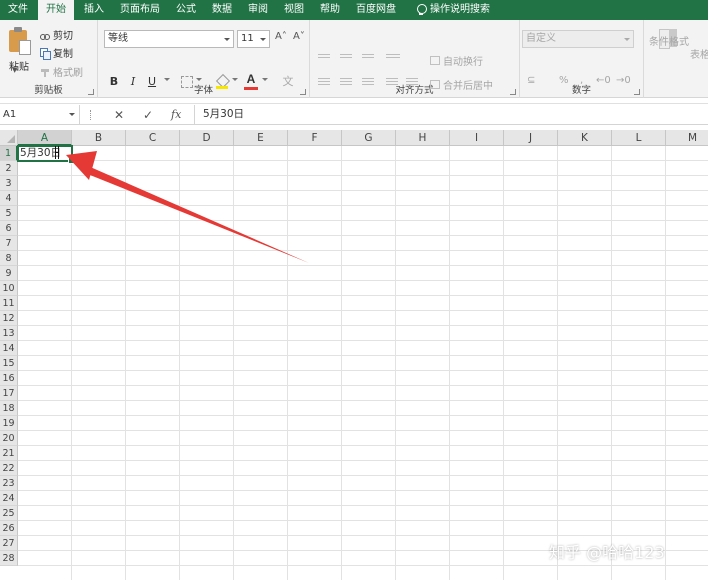 The height and width of the screenshot is (580, 708). Describe the element at coordinates (258, 10) in the screenshot. I see `tab-6: 审阅` at that location.